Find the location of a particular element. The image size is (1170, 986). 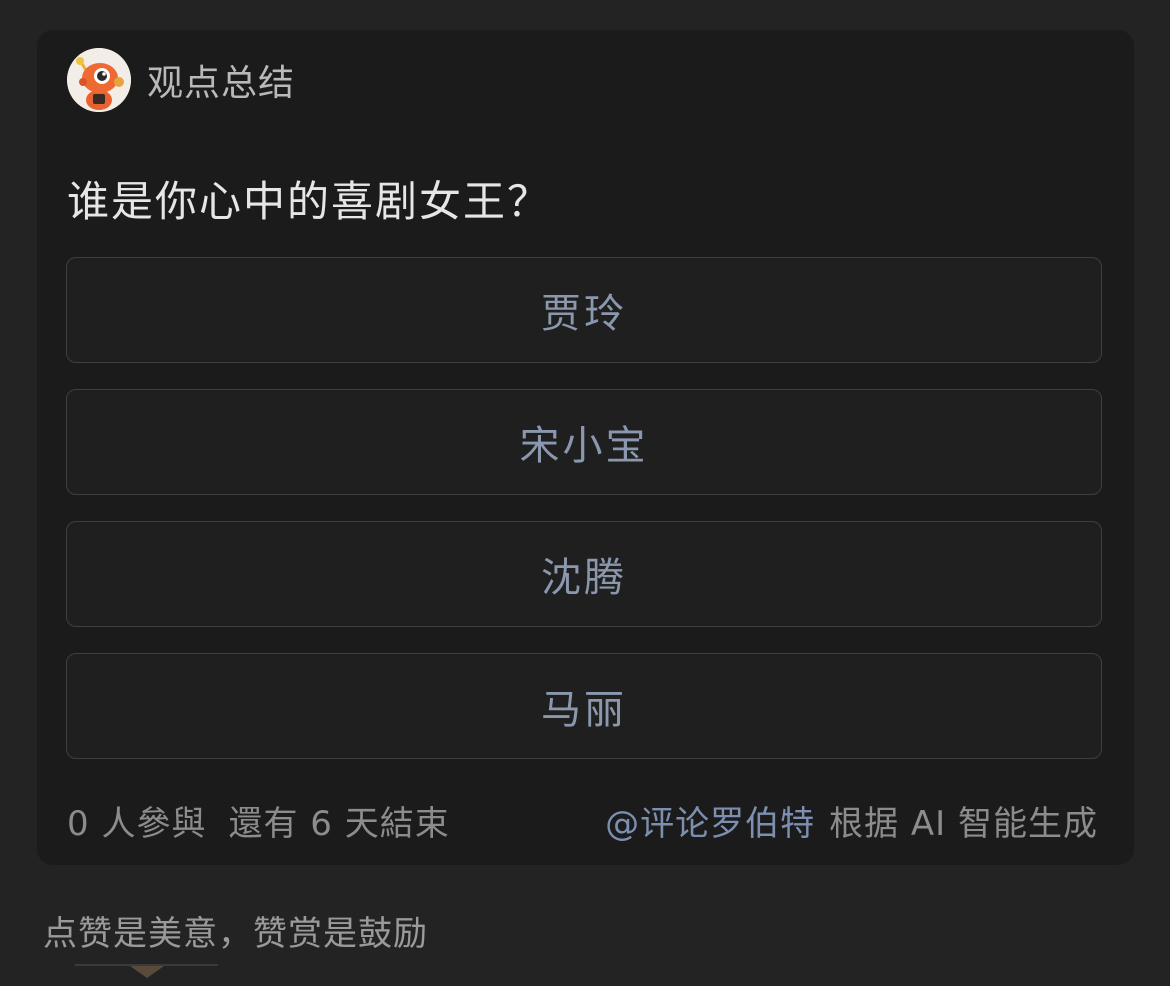

poll-option-2: 宋小宝 is located at coordinates (584, 442).